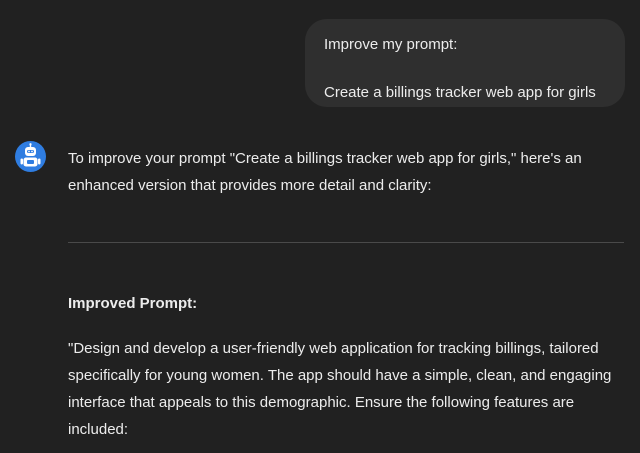  I want to click on divider, so click(346, 242).